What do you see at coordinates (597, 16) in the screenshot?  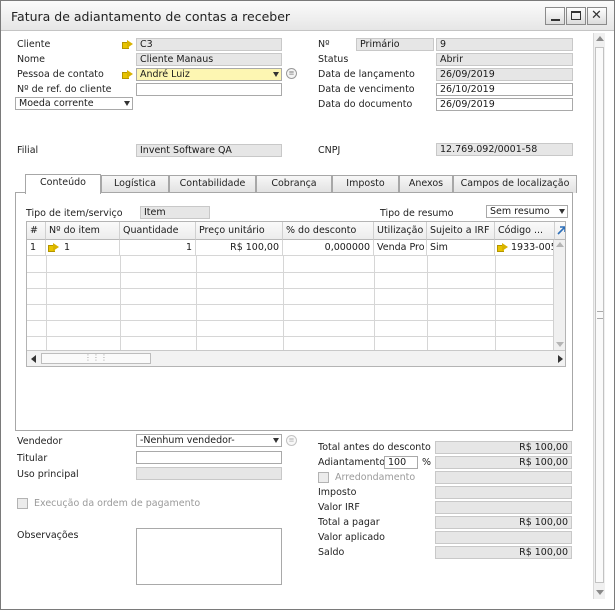 I see `close-button: ✕` at bounding box center [597, 16].